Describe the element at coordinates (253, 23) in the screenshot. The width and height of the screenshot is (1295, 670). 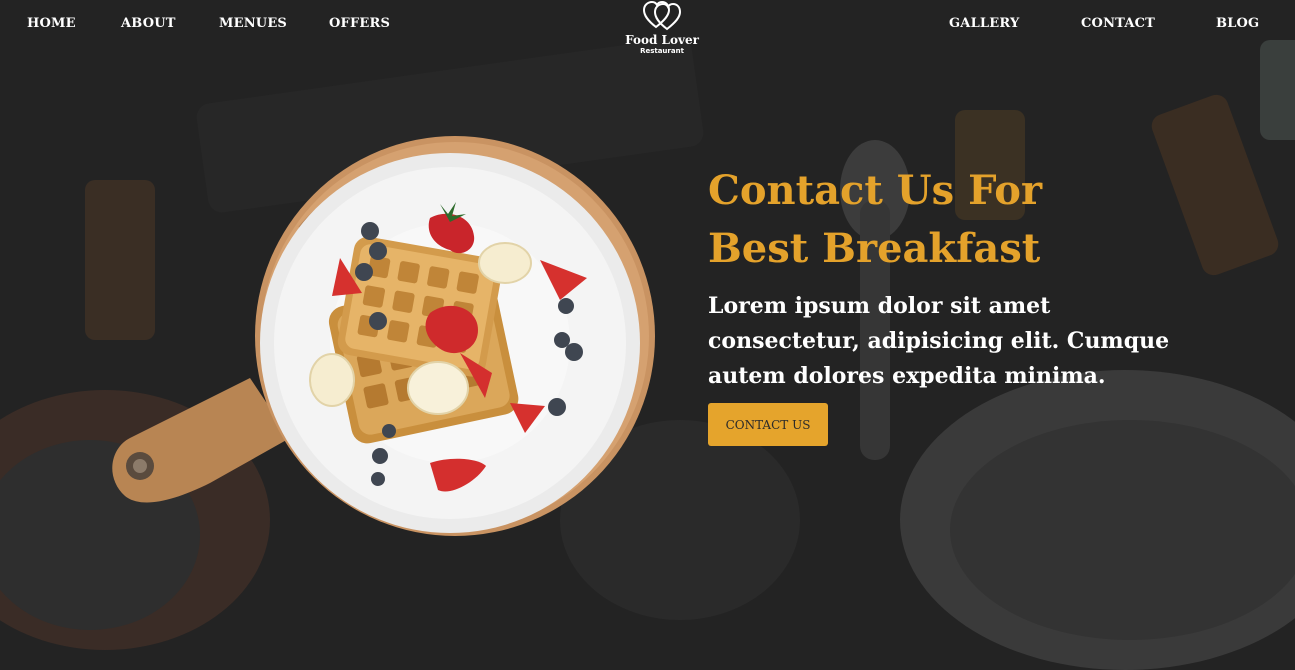
I see `nav-menues: MENUES` at that location.